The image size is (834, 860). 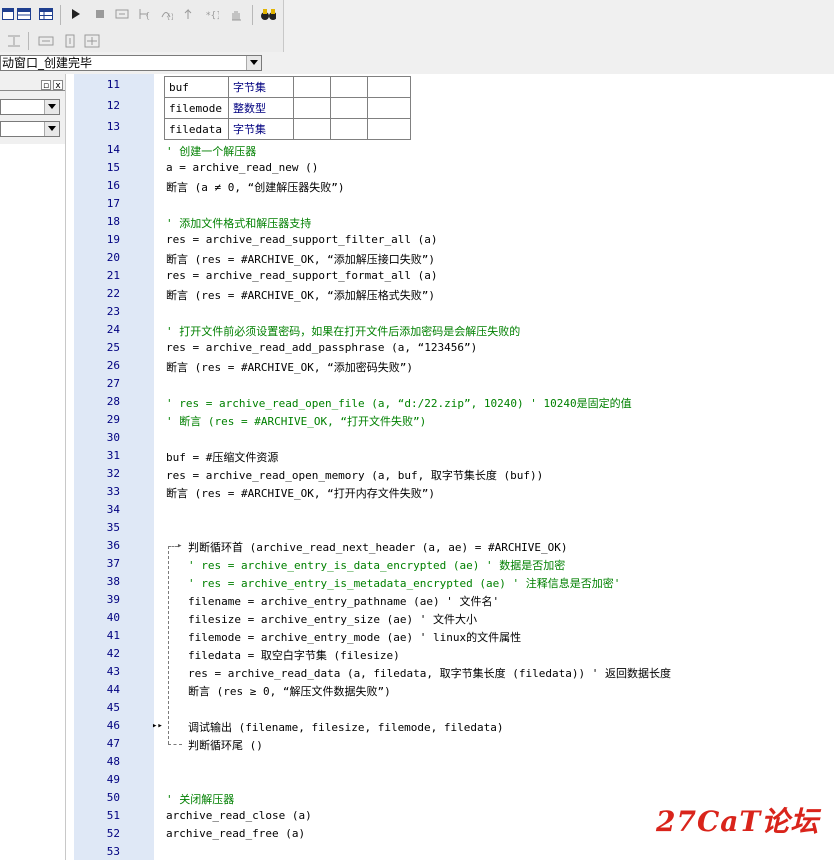 I want to click on align-icon, so click(x=14, y=41).